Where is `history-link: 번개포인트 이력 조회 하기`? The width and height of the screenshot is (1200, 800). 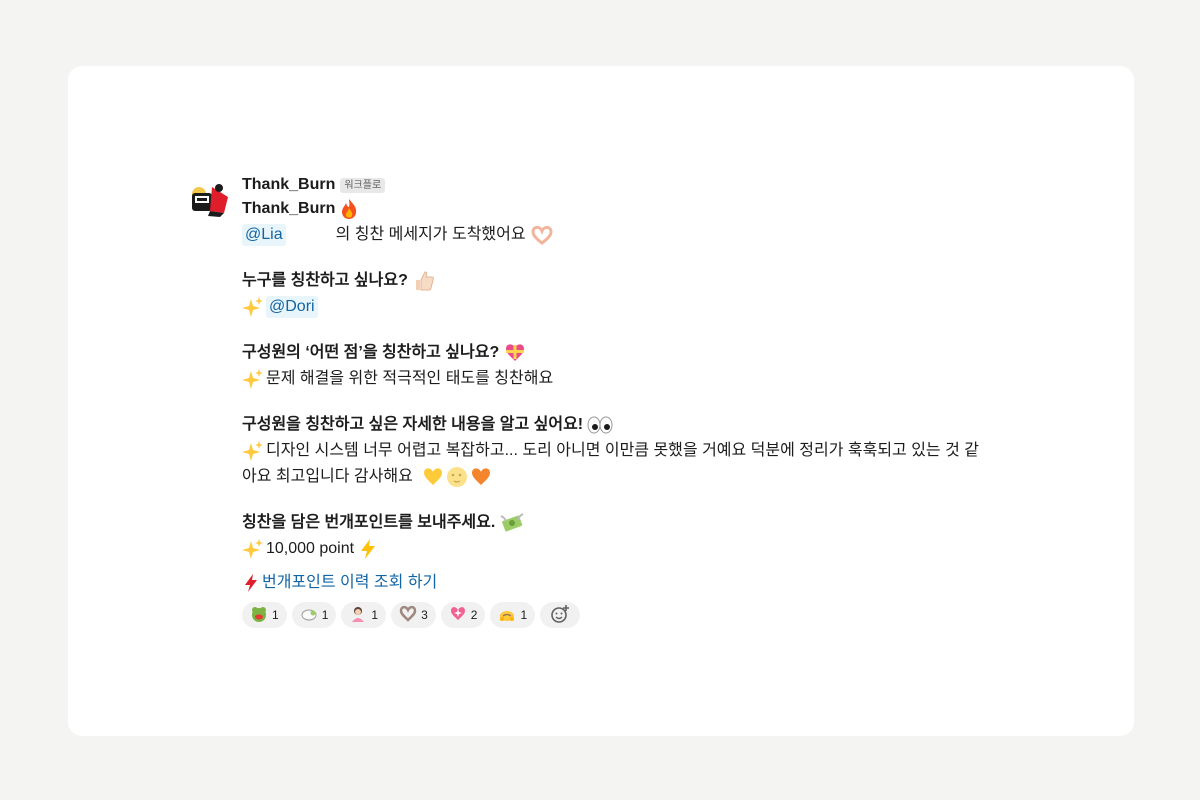
history-link: 번개포인트 이력 조회 하기 is located at coordinates (349, 583).